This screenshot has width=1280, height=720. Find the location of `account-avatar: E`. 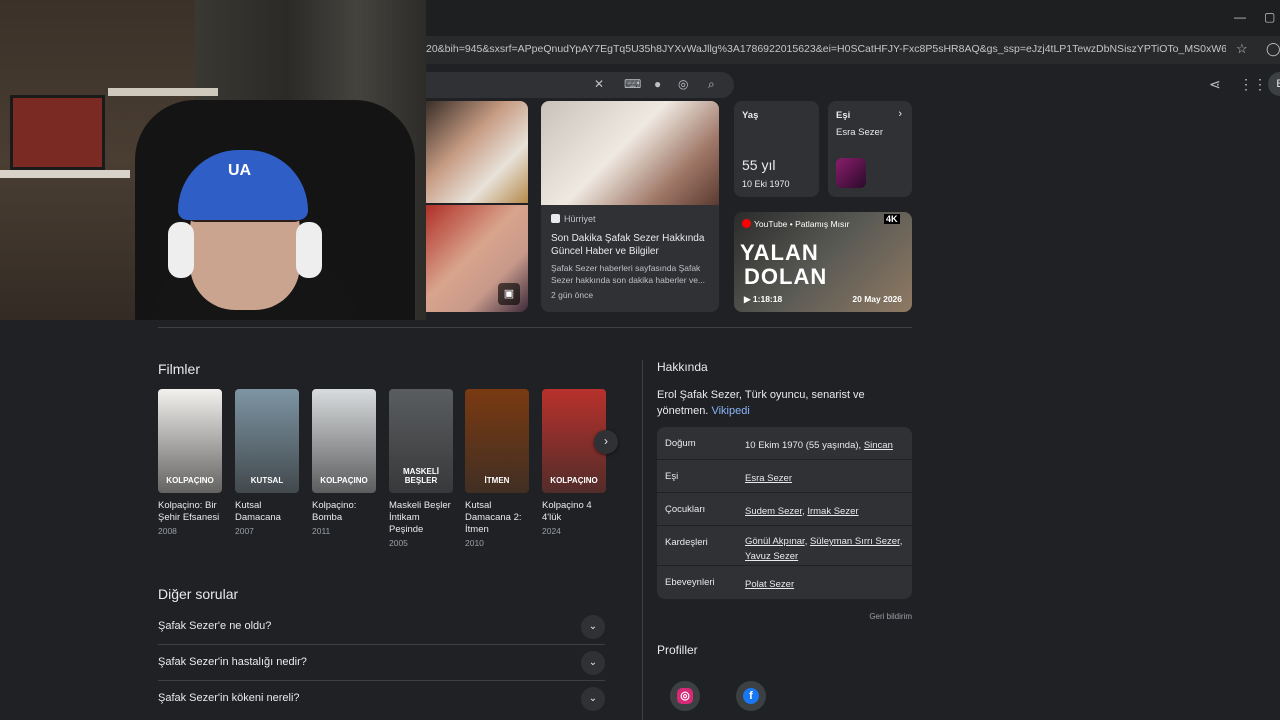

account-avatar: E is located at coordinates (1274, 84).